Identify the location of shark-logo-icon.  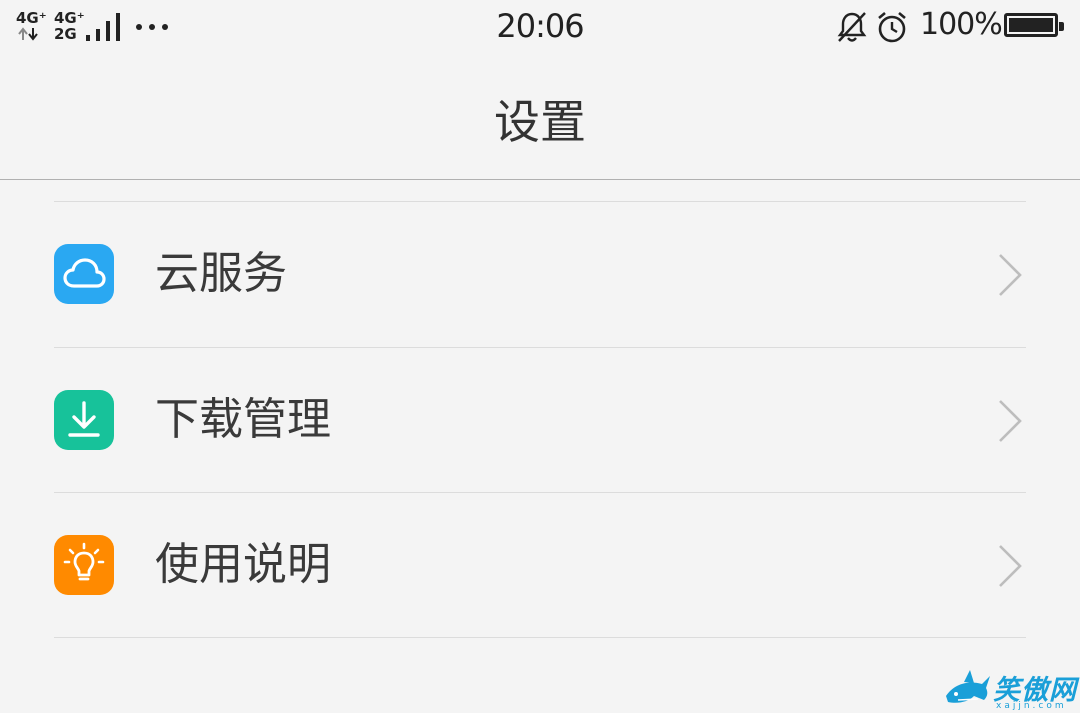
(968, 686).